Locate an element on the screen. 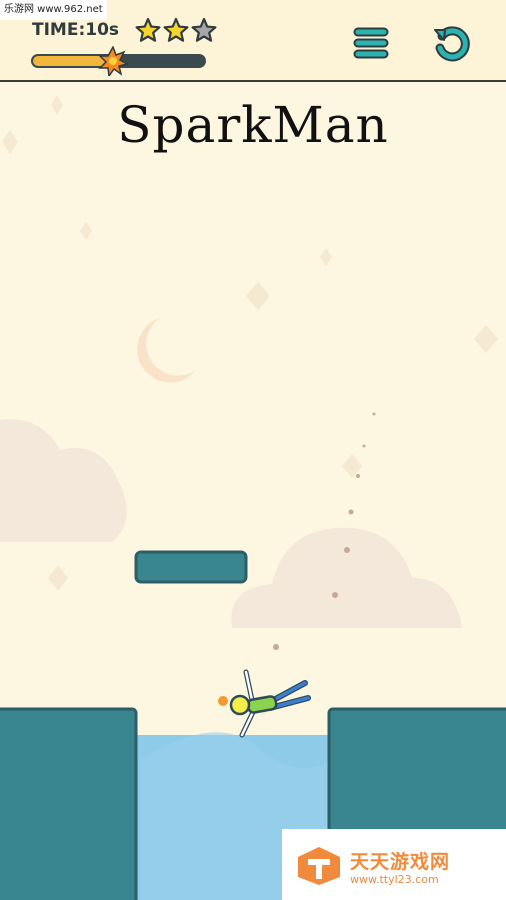 The width and height of the screenshot is (506, 900). time-progress-bar is located at coordinates (118, 61).